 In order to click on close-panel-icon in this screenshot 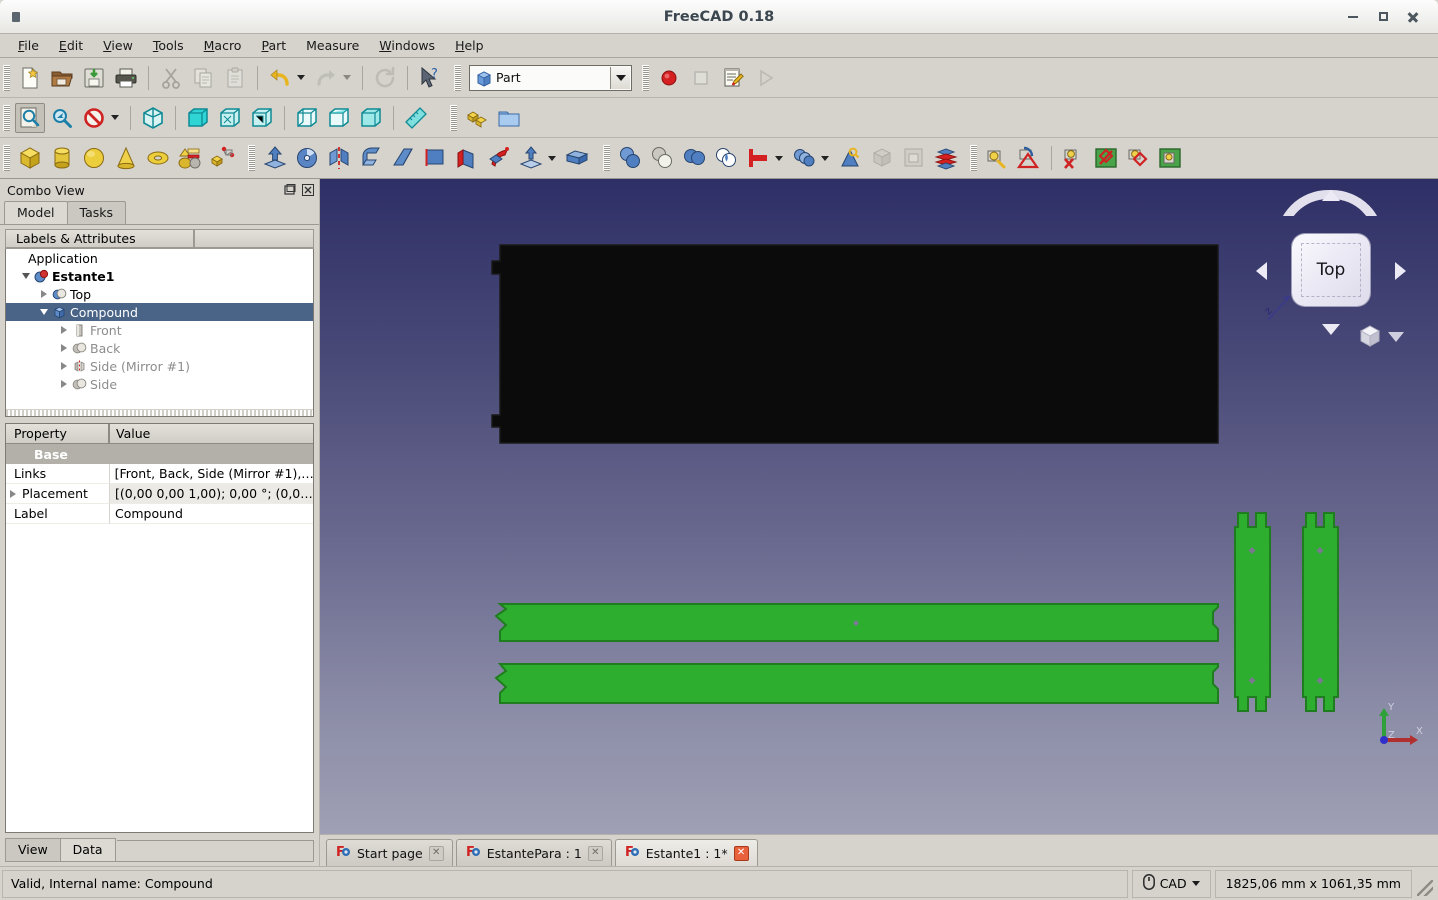, I will do `click(308, 190)`.